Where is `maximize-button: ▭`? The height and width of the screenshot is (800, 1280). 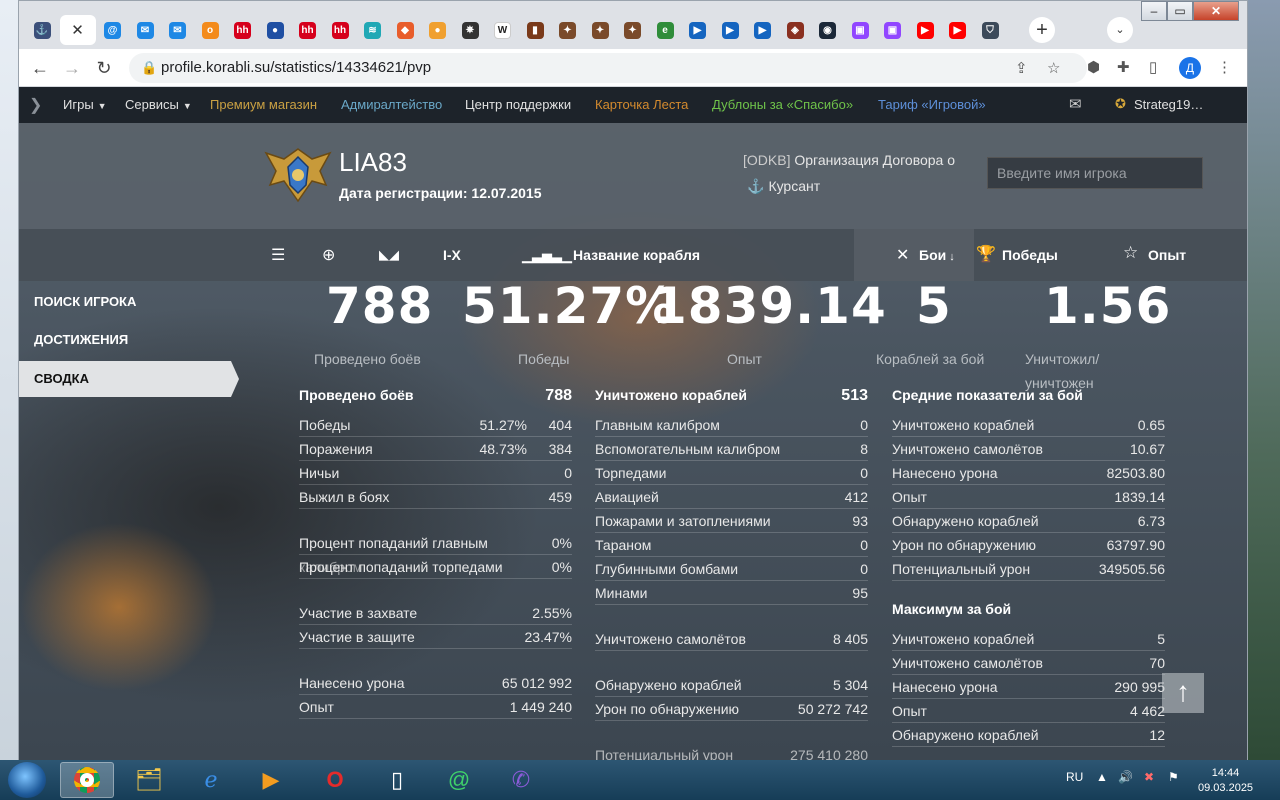
maximize-button: ▭ is located at coordinates (1180, 11).